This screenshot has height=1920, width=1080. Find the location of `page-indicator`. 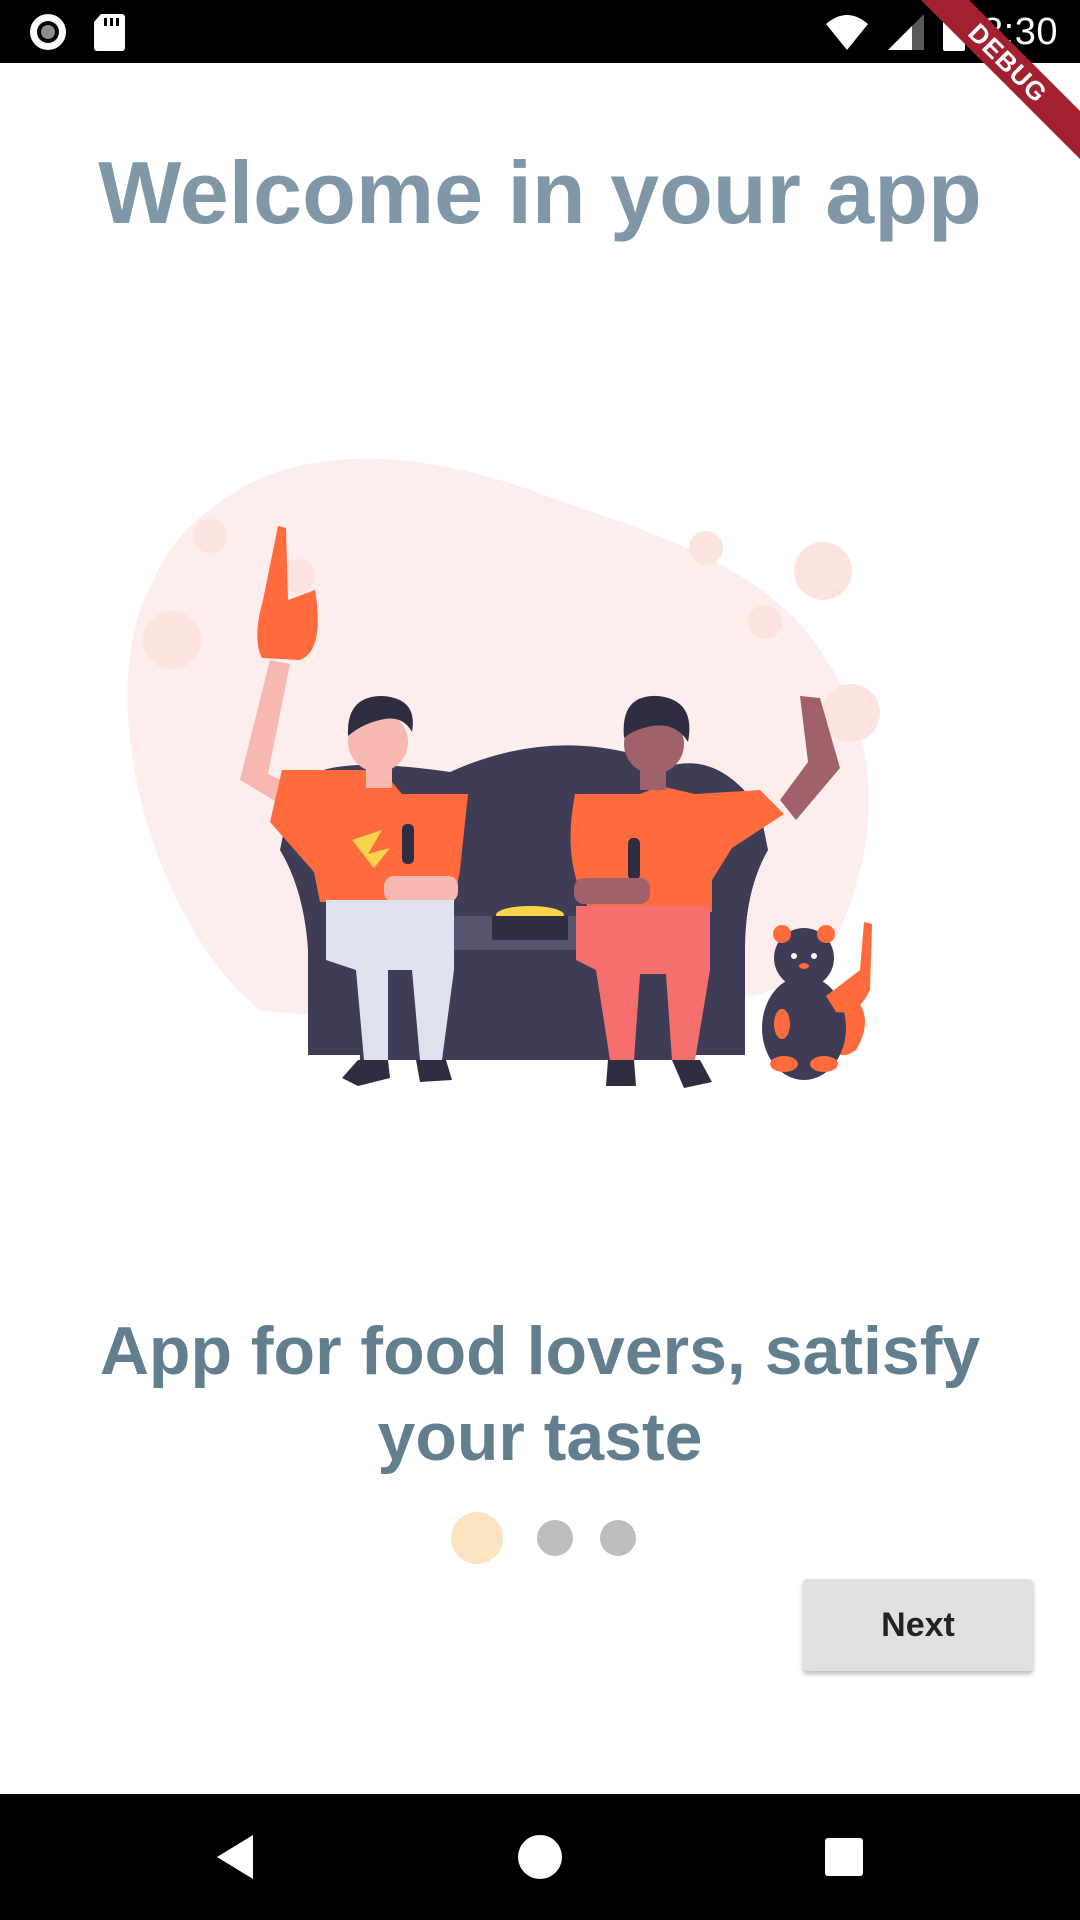

page-indicator is located at coordinates (540, 1538).